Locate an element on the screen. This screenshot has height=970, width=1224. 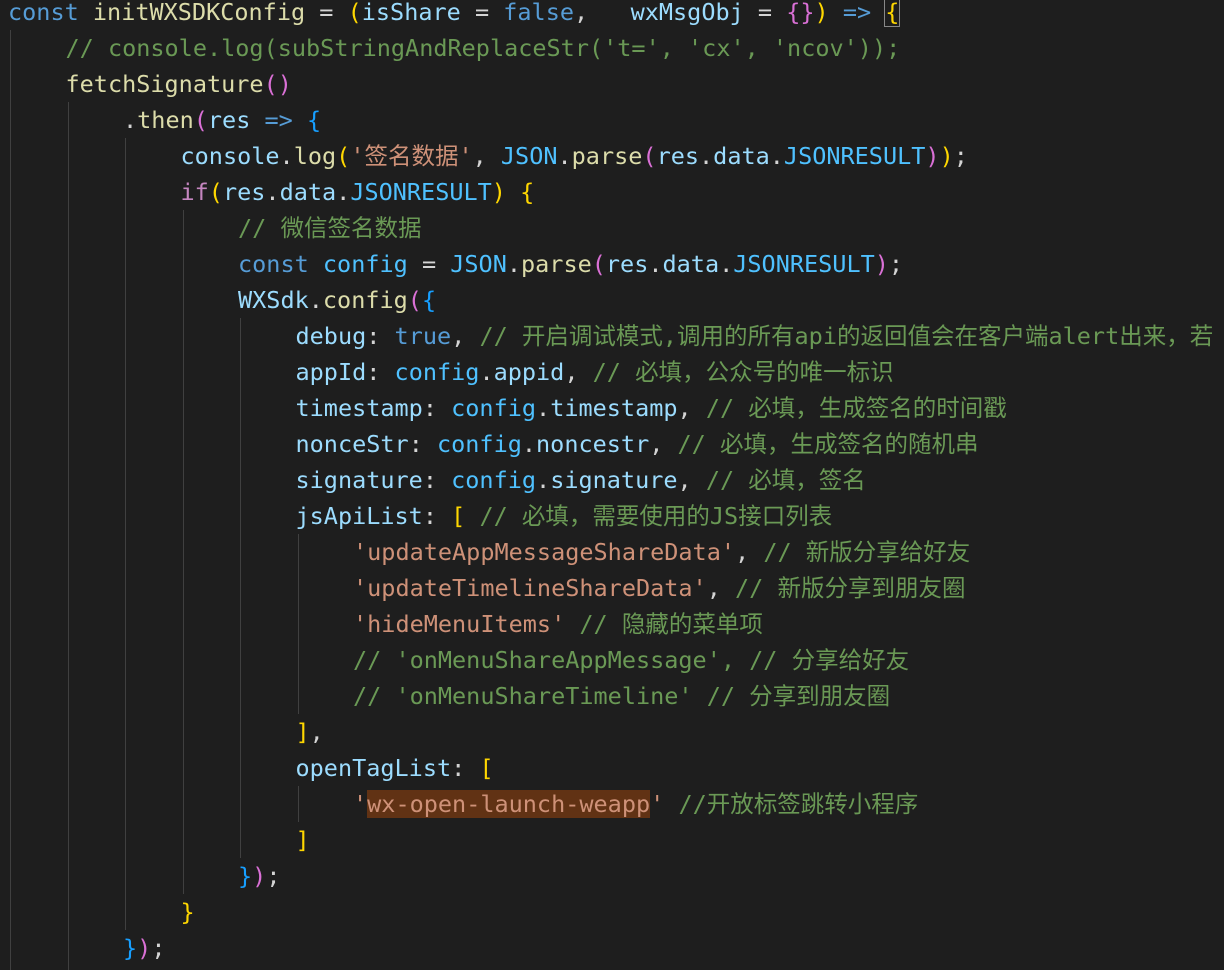
code-line: jsApiList: [ // 必填，需要使用的JS接口列表 is located at coordinates (564, 516).